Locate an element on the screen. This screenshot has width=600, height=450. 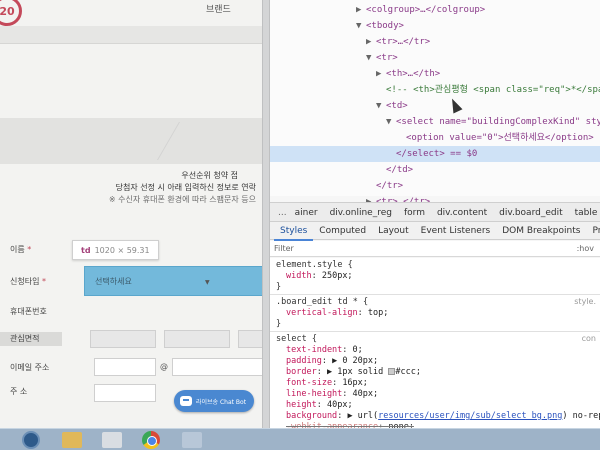
area-label: 관심면적 is located at coordinates (31, 339).